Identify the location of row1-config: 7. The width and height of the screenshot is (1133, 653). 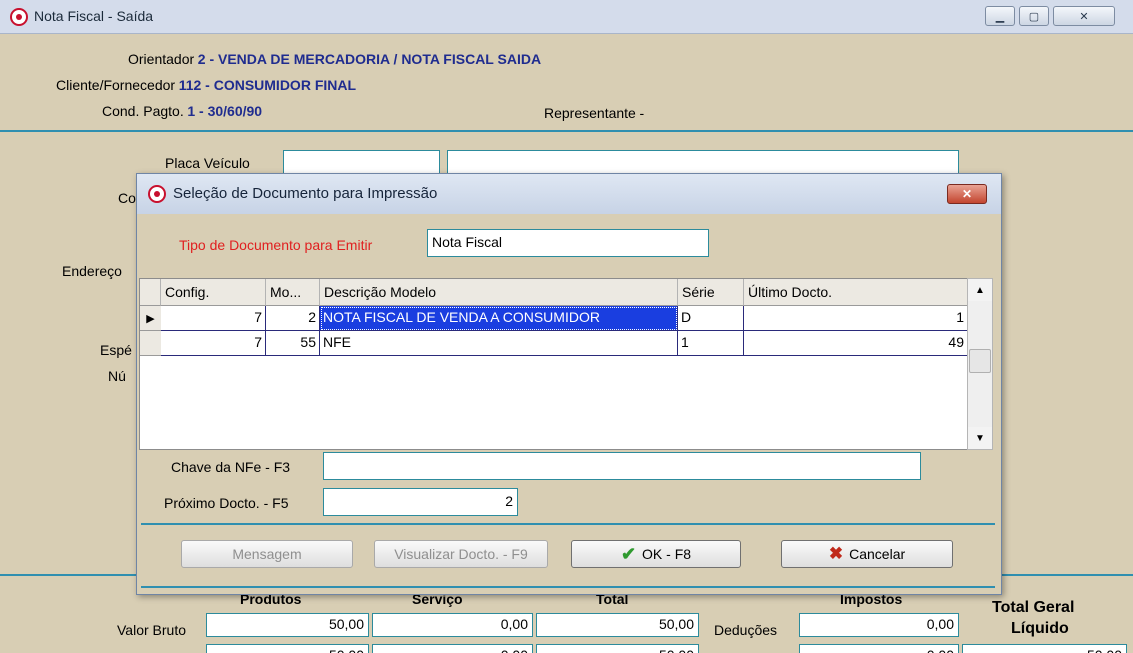
(213, 318).